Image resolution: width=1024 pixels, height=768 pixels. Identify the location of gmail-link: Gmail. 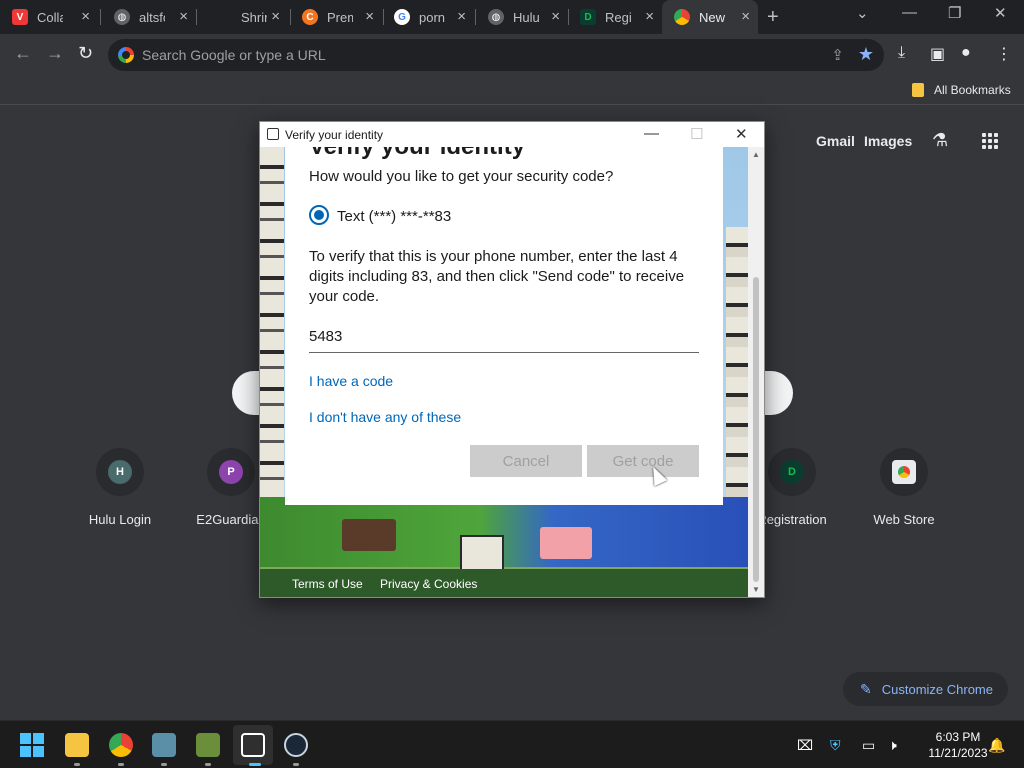
(835, 141).